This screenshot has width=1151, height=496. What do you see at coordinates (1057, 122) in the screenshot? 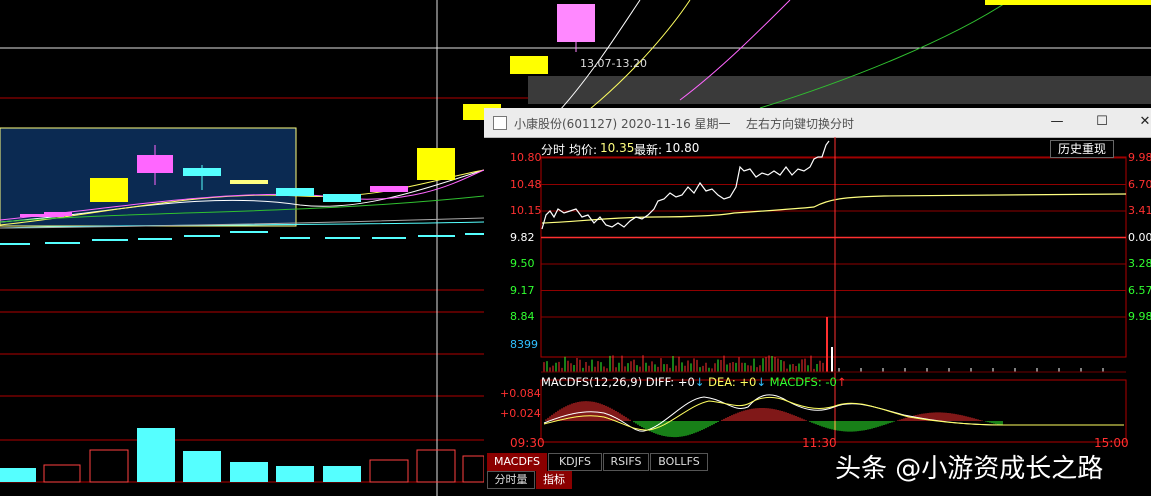
I see `minimize-icon: —` at bounding box center [1057, 122].